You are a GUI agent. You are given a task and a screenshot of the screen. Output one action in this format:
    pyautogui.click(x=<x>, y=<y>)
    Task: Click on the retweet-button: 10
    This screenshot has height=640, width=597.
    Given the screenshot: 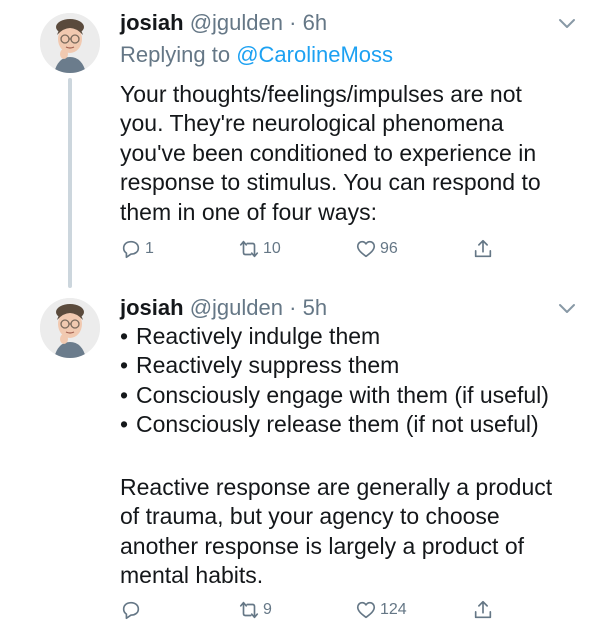 What is the action you would take?
    pyautogui.click(x=259, y=249)
    